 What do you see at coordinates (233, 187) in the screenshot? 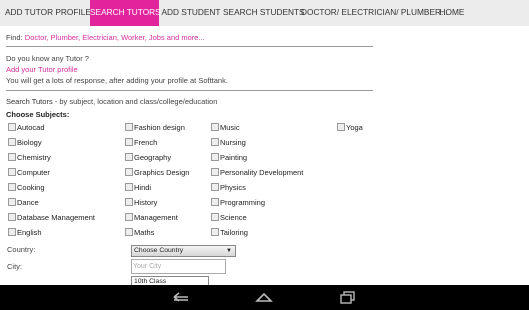
I see `subject-label: Physics` at bounding box center [233, 187].